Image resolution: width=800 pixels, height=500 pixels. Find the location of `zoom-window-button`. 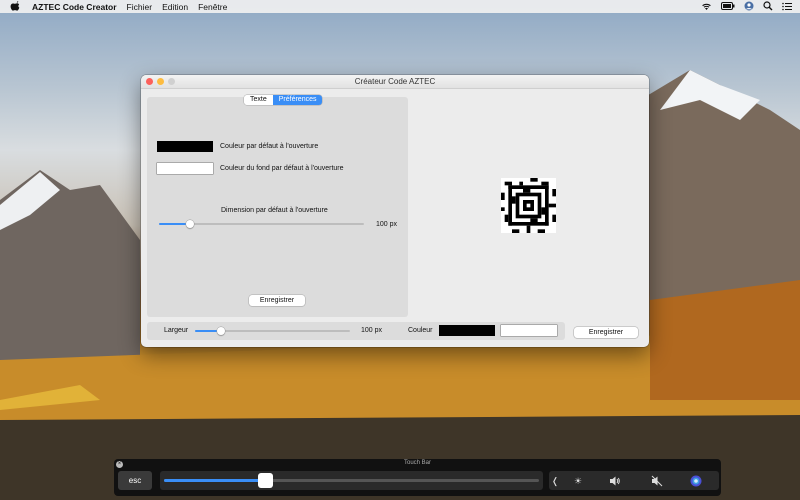

zoom-window-button is located at coordinates (171, 81).